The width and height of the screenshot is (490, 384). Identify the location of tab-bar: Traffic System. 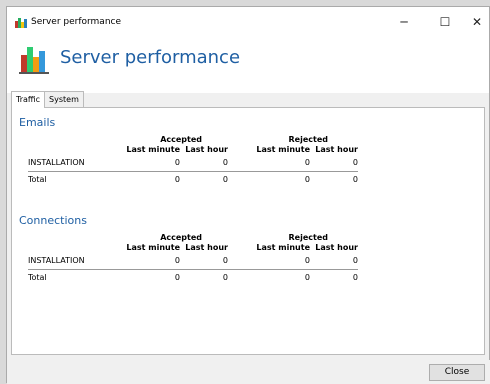
(47, 99).